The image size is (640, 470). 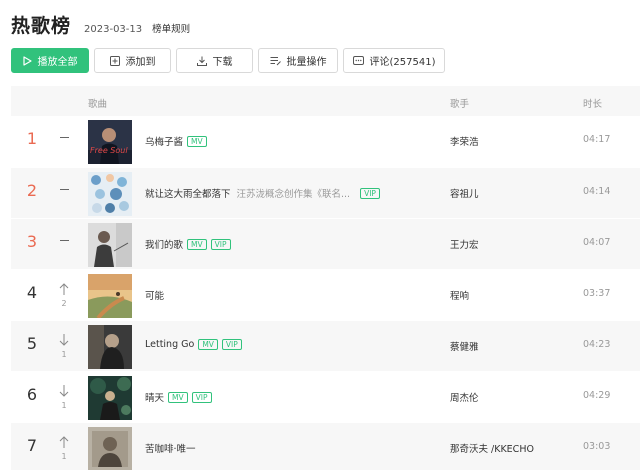 What do you see at coordinates (325, 141) in the screenshot?
I see `song-row: 1 Free Soul 乌梅子酱 MV 李荣浩 04:17` at bounding box center [325, 141].